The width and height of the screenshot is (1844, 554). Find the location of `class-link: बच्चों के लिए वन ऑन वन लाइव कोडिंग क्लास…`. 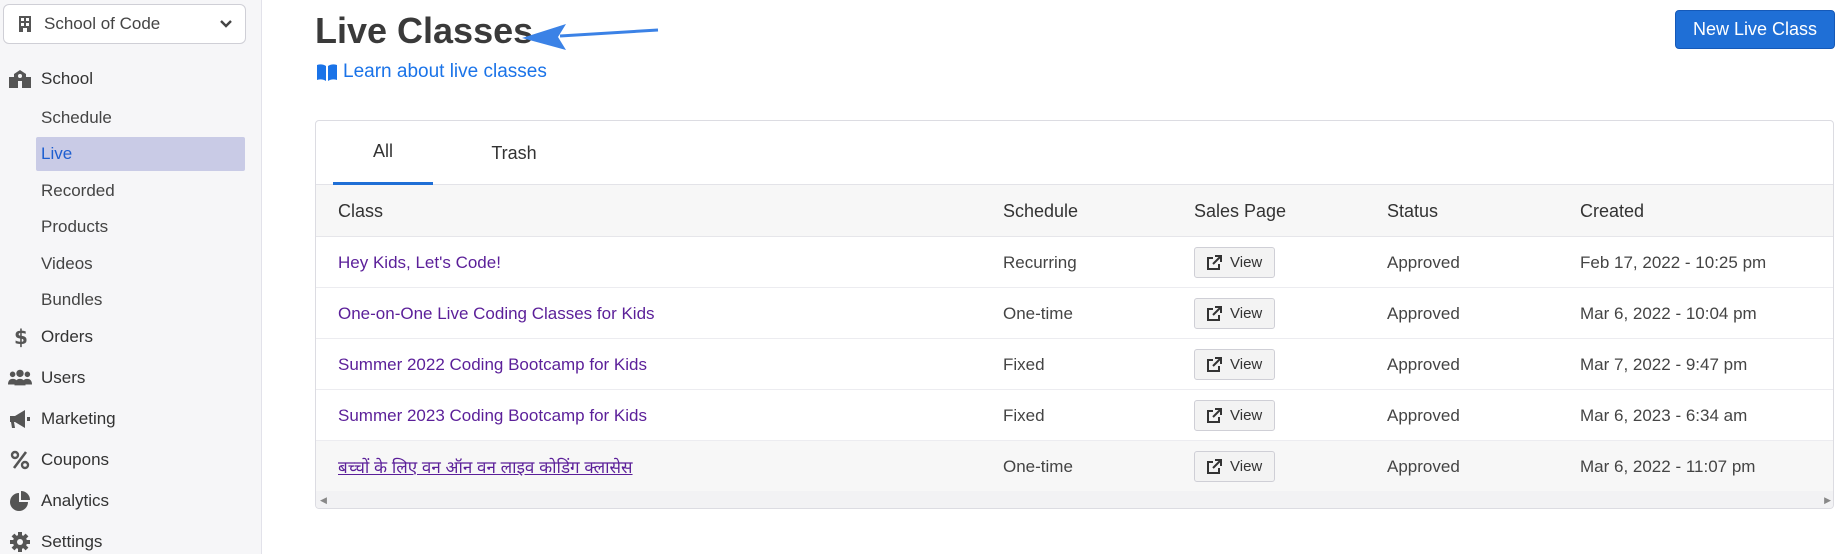

class-link: बच्चों के लिए वन ऑन वन लाइव कोडिंग क्लास… is located at coordinates (485, 466).